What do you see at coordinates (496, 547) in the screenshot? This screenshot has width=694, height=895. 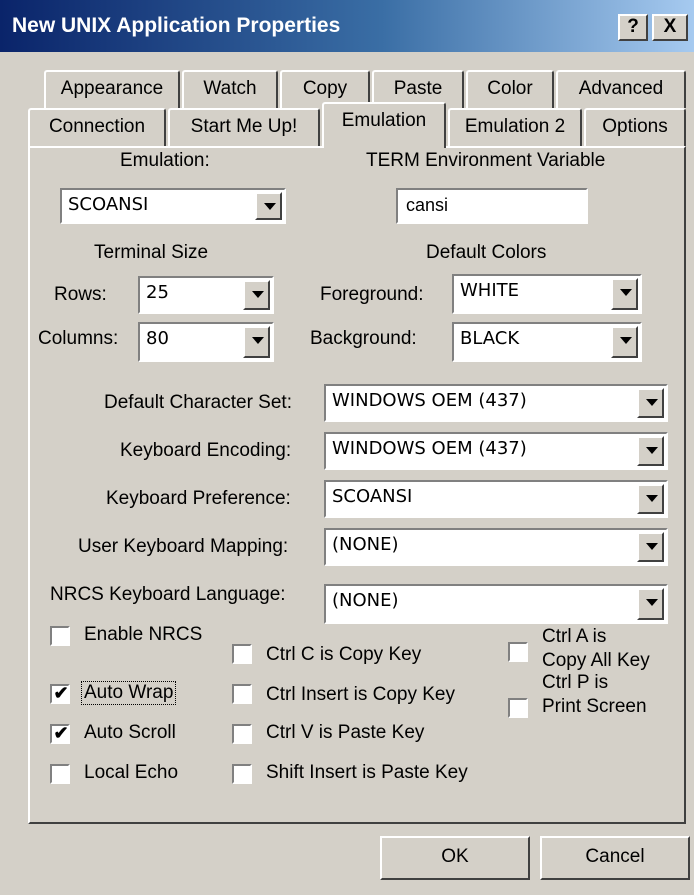 I see `user-kb-select: (NONE)` at bounding box center [496, 547].